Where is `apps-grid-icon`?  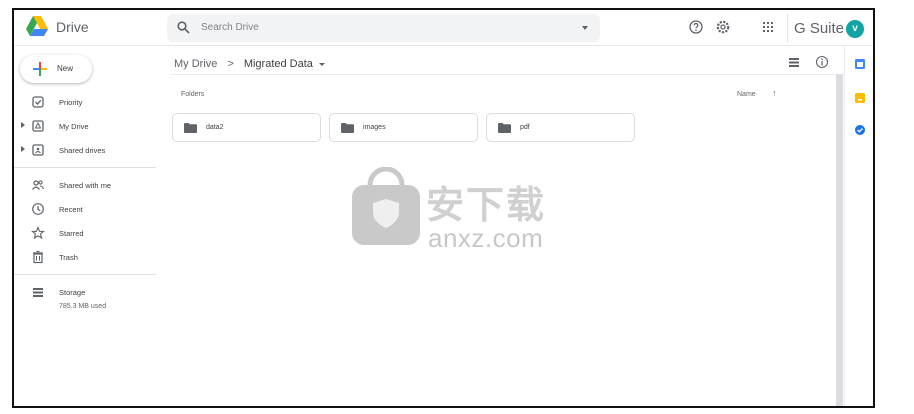 apps-grid-icon is located at coordinates (768, 27).